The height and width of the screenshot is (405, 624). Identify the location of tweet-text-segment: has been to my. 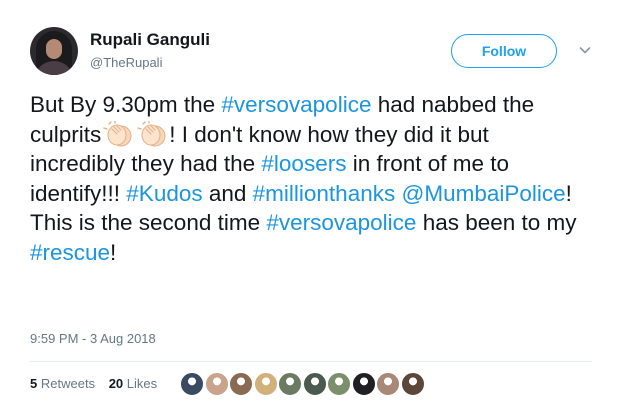
(496, 222).